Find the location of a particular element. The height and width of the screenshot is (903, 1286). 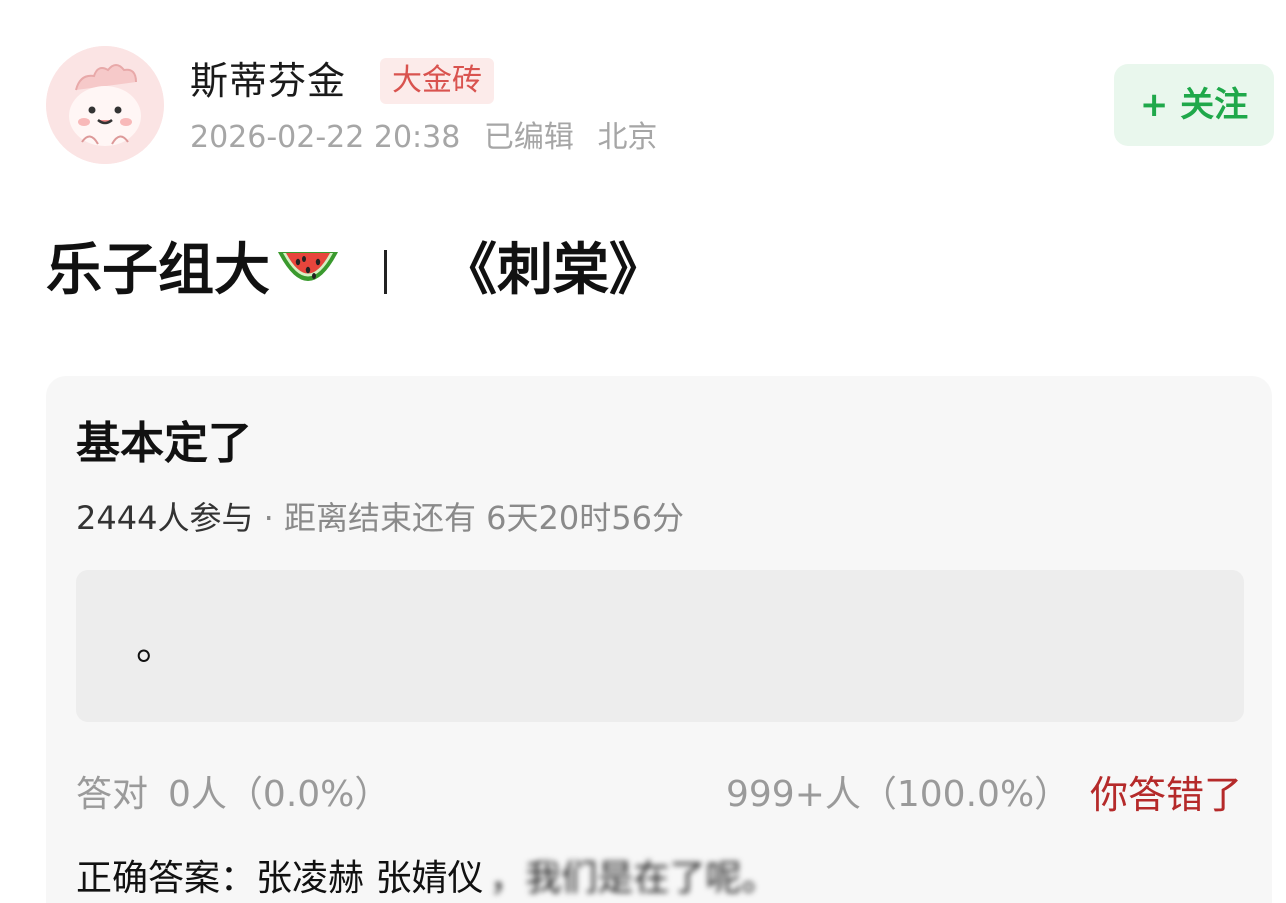

poll-remaining-time: 距离结束还有 6天20时56分 is located at coordinates (483, 518).